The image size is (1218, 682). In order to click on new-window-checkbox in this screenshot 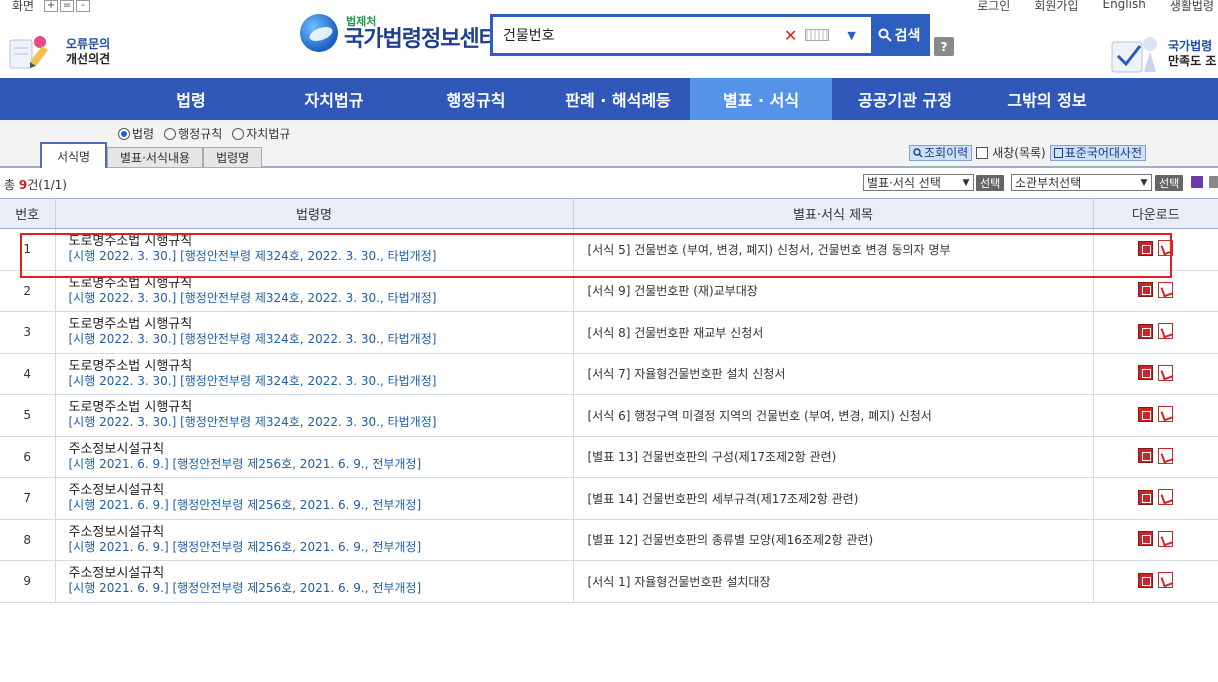, I will do `click(982, 152)`.